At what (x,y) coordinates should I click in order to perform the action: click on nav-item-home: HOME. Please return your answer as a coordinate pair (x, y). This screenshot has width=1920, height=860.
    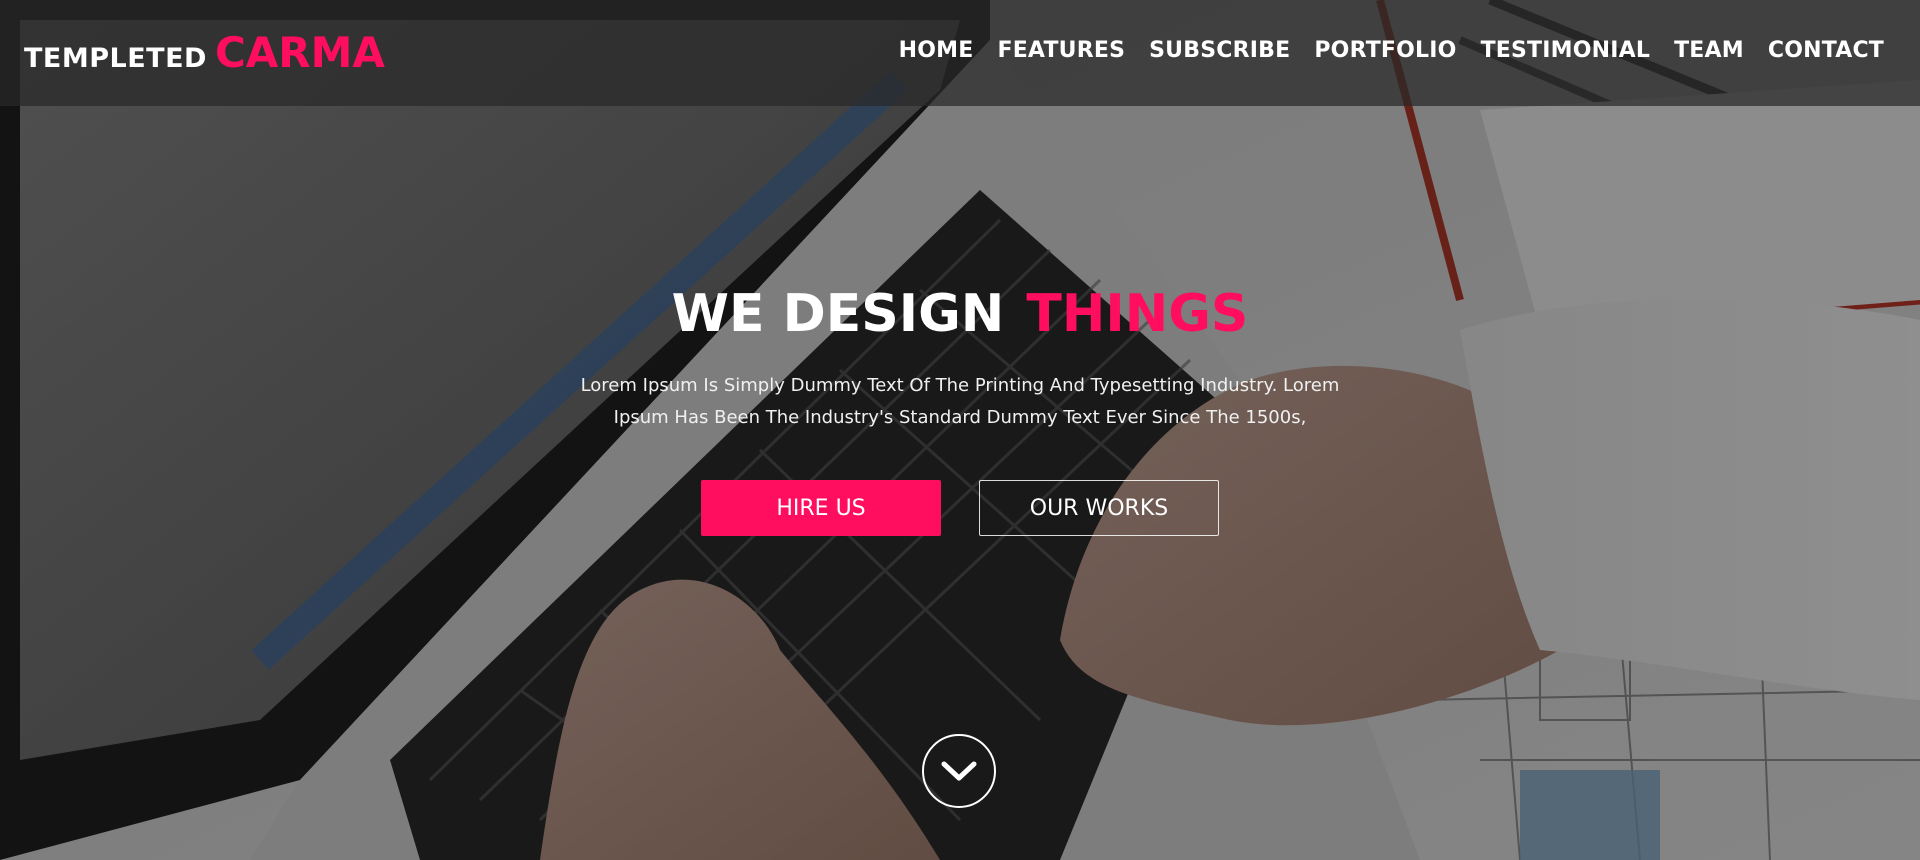
    Looking at the image, I should click on (936, 50).